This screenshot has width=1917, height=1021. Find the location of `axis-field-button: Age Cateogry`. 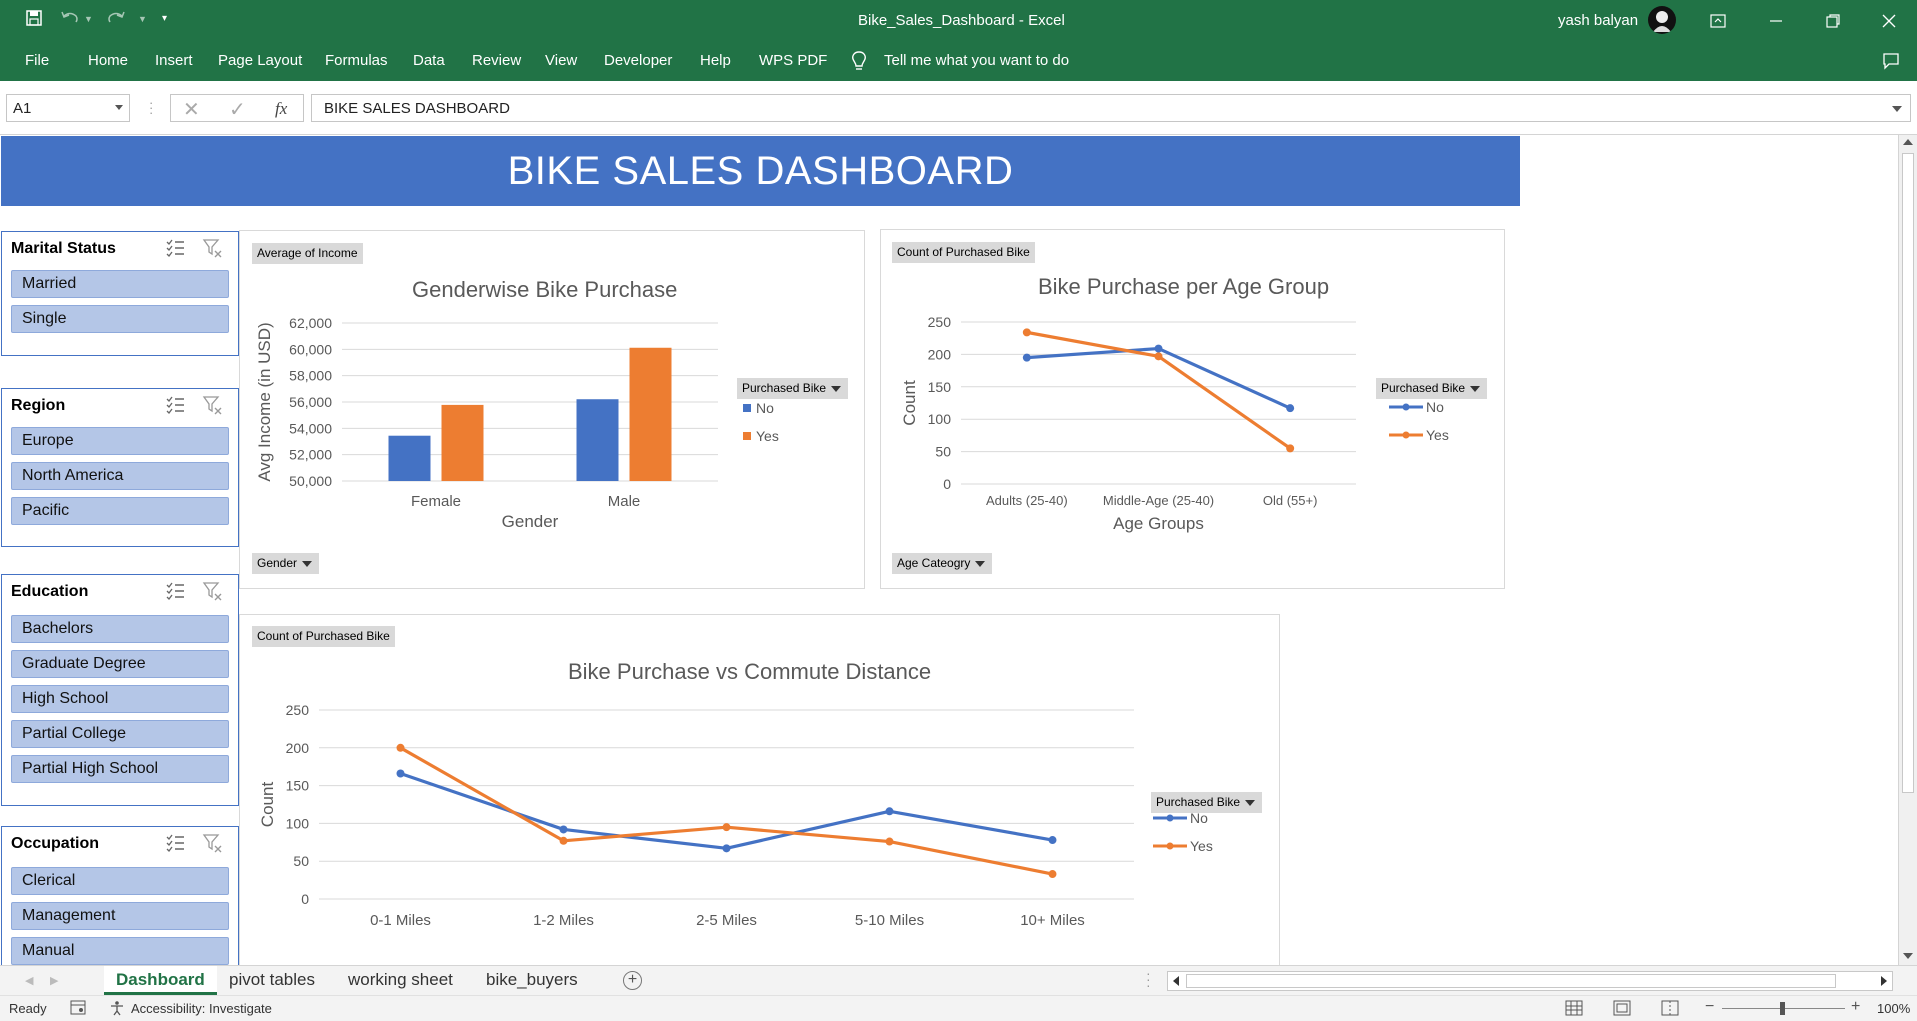

axis-field-button: Age Cateogry is located at coordinates (942, 563).